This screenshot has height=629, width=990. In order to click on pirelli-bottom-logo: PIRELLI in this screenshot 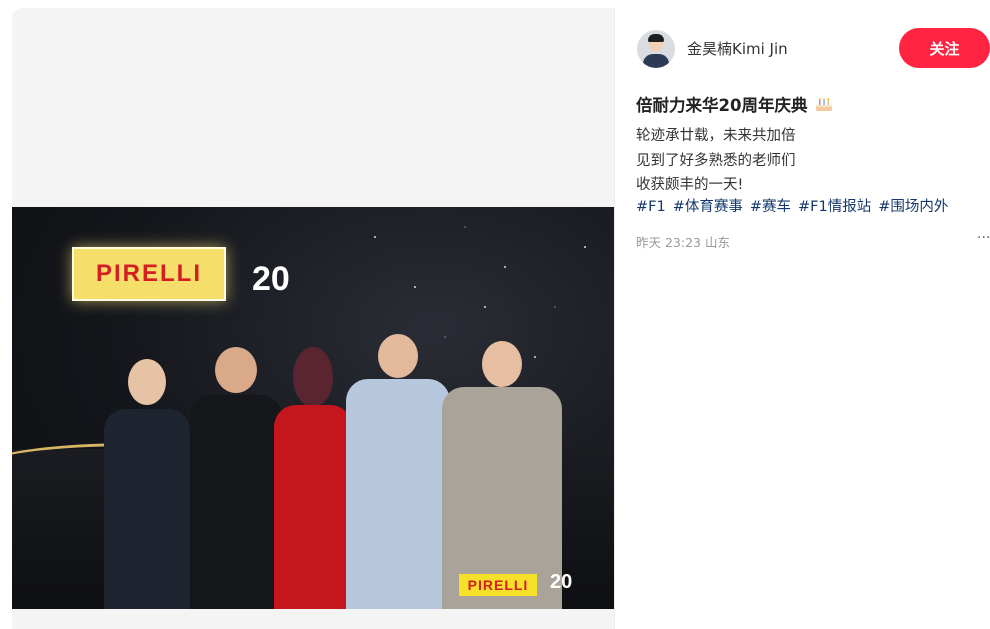, I will do `click(498, 585)`.